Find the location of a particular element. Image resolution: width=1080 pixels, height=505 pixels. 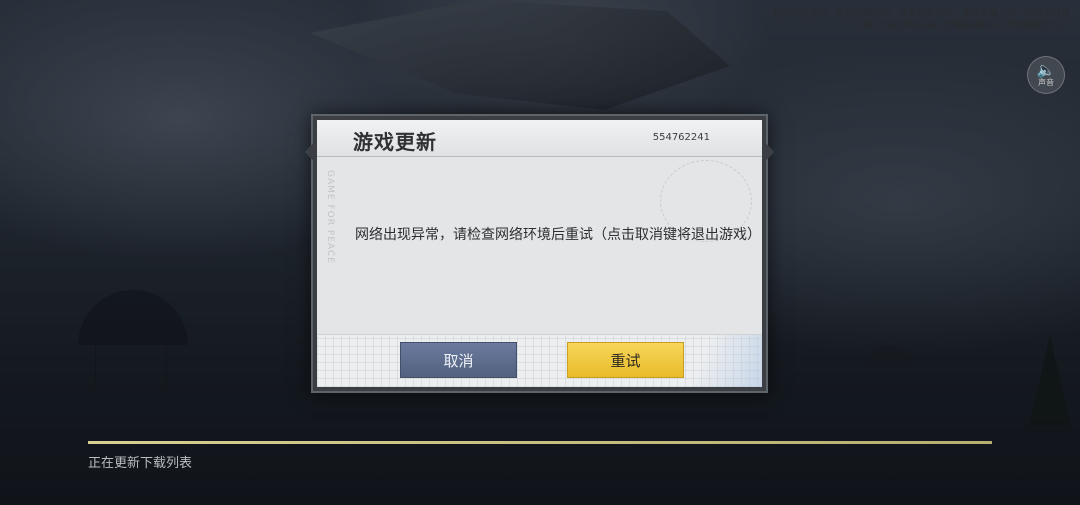

loading-progress-bar is located at coordinates (540, 442).